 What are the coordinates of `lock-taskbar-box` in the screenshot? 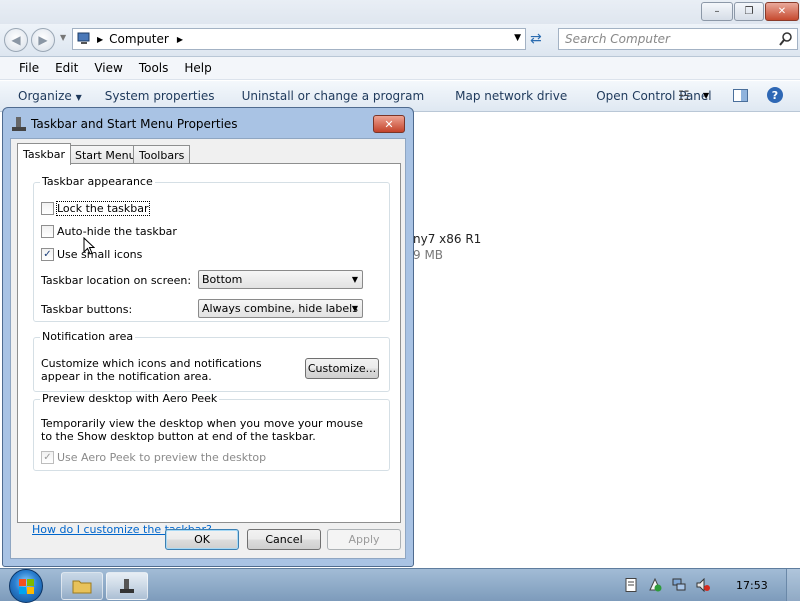 It's located at (47, 208).